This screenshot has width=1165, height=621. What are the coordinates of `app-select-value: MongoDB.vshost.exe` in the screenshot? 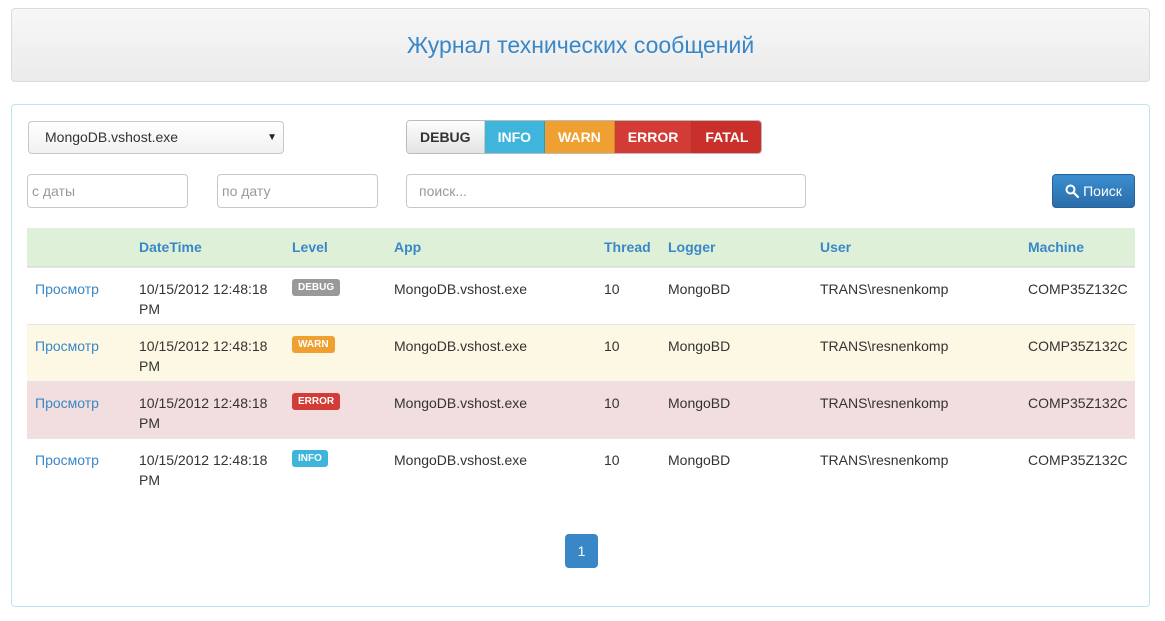 It's located at (112, 137).